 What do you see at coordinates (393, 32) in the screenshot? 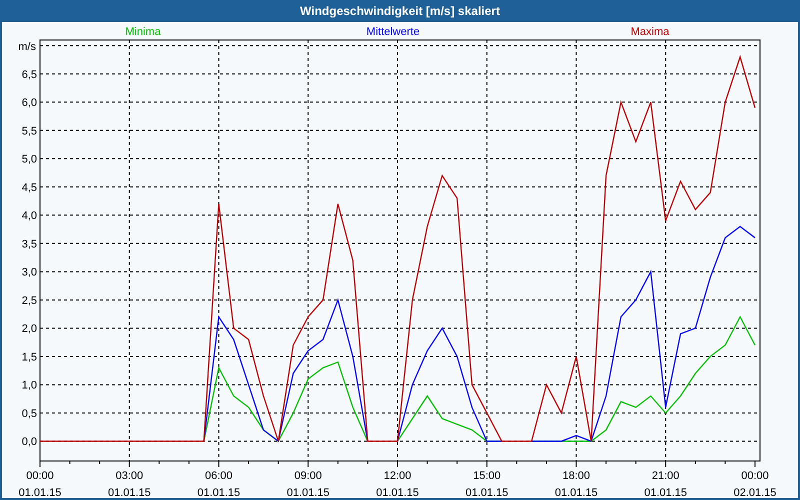
I see `legend-label: Mittelwerte` at bounding box center [393, 32].